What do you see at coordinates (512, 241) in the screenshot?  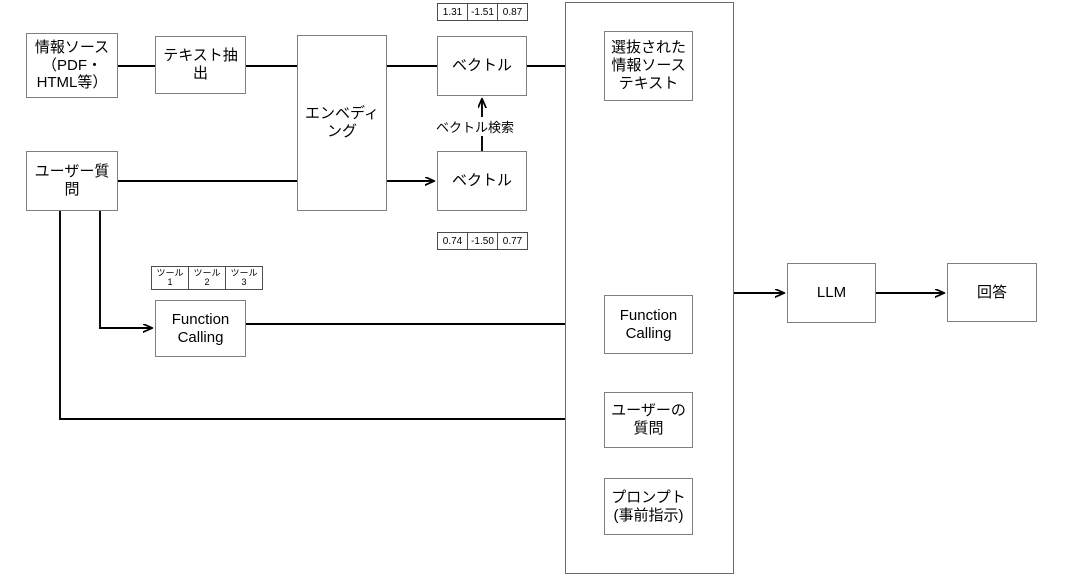 I see `vector-value-cell: 0.77` at bounding box center [512, 241].